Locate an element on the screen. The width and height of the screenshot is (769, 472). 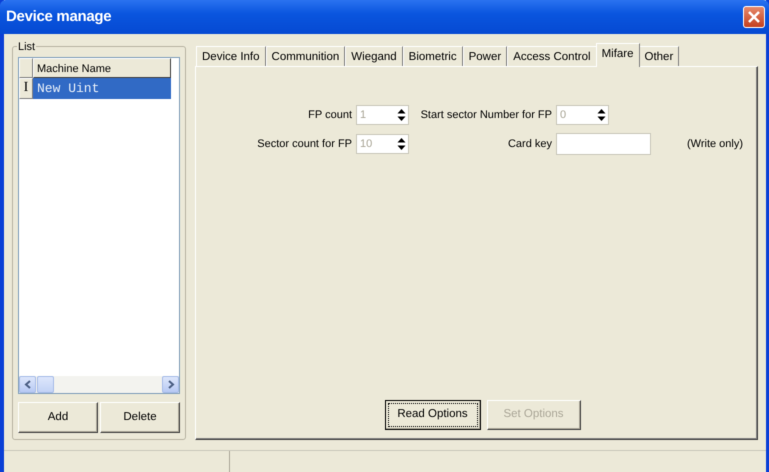
list-row: New Uint is located at coordinates (102, 88).